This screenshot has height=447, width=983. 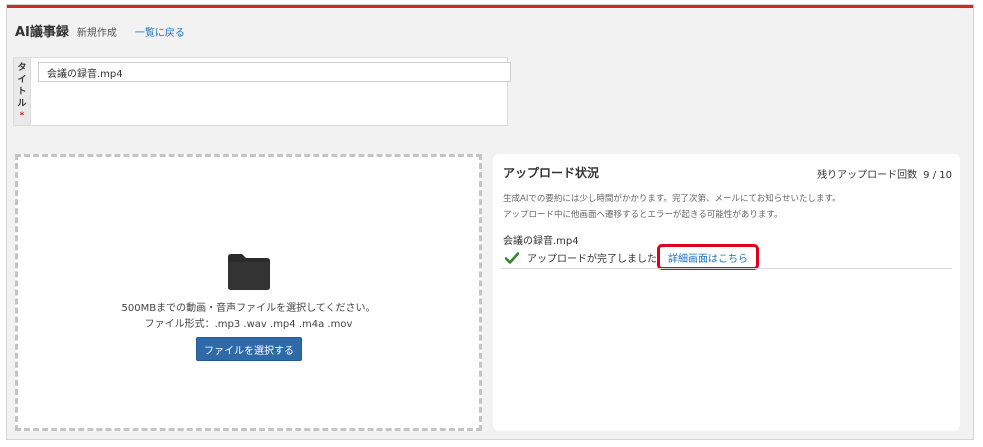 I want to click on detail-page-link: 詳細画面はこちら, so click(x=708, y=257).